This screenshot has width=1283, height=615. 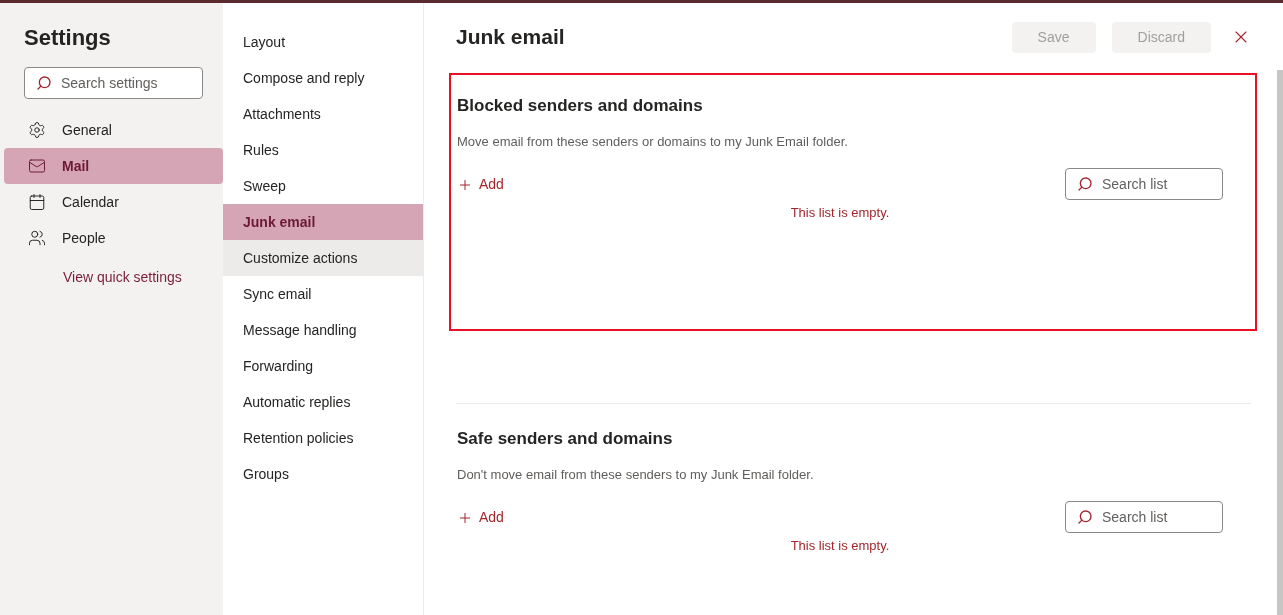 What do you see at coordinates (323, 474) in the screenshot?
I see `subnav-item: Groups` at bounding box center [323, 474].